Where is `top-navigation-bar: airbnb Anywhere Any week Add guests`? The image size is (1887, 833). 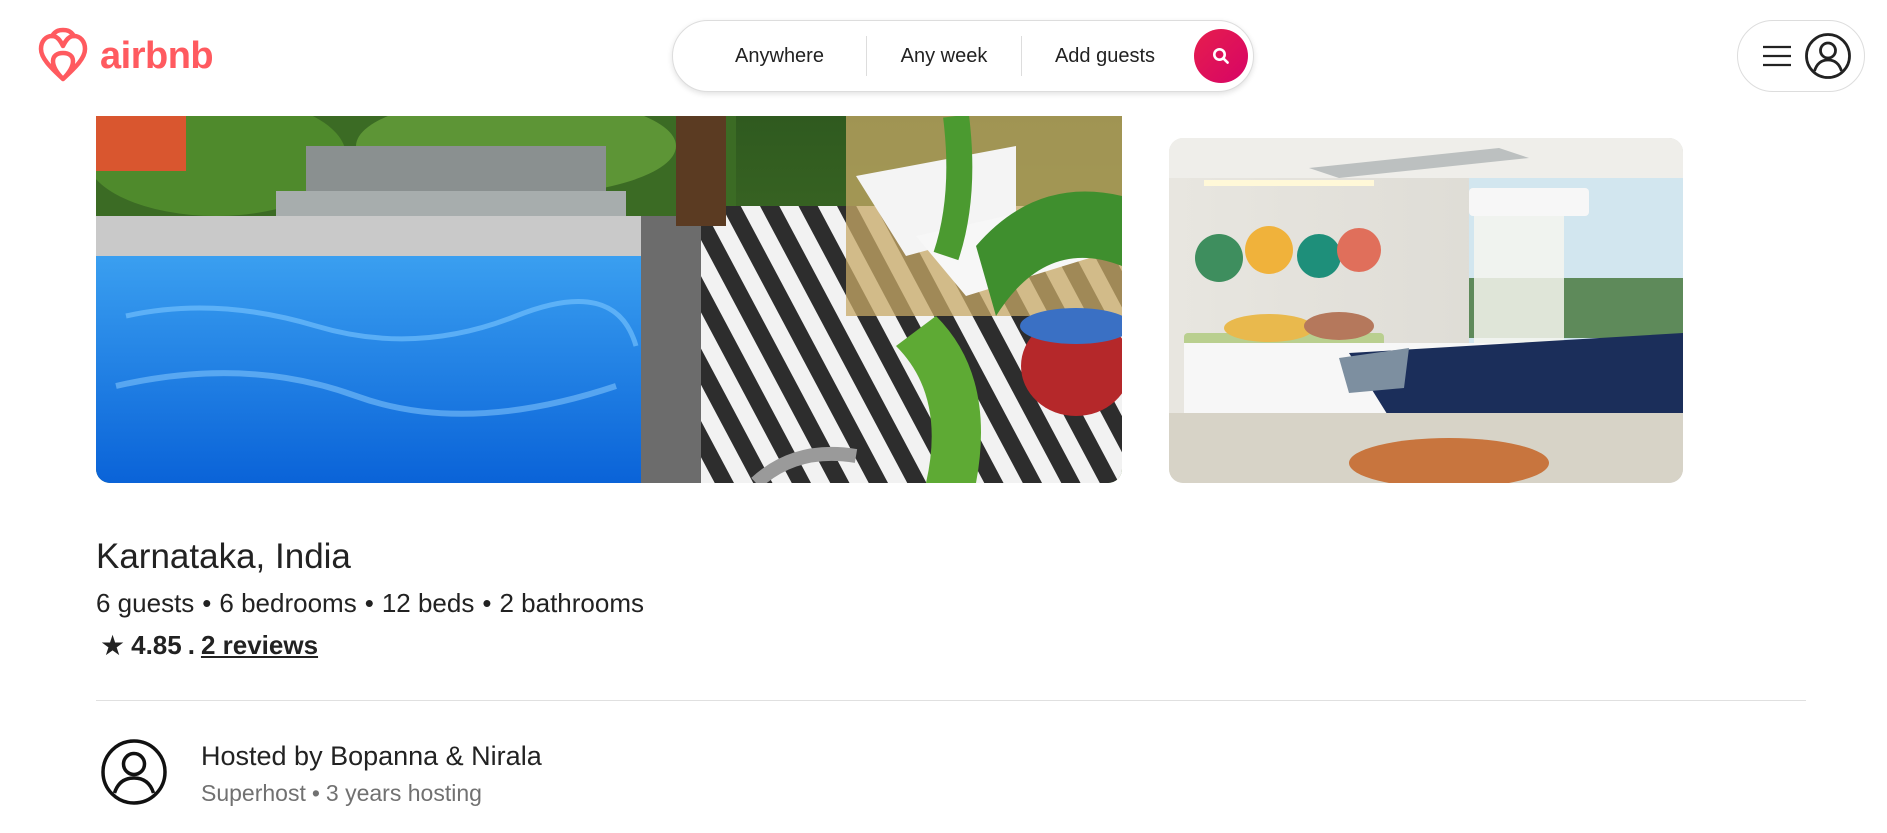
top-navigation-bar: airbnb Anywhere Any week Add guests is located at coordinates (943, 58).